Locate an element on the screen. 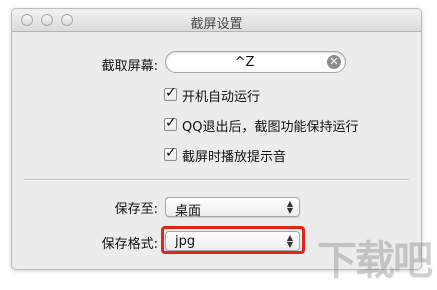 The height and width of the screenshot is (290, 437). divider is located at coordinates (216, 180).